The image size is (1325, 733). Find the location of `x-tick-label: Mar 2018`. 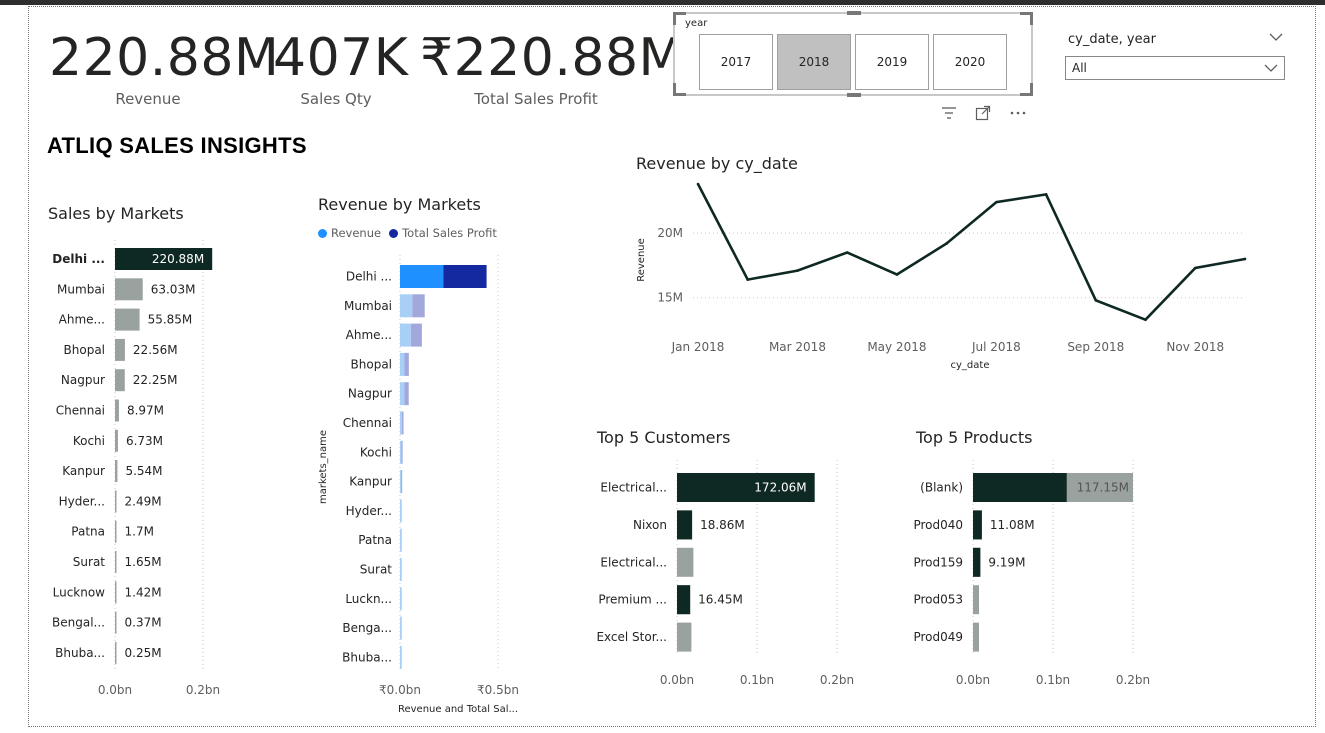

x-tick-label: Mar 2018 is located at coordinates (797, 347).